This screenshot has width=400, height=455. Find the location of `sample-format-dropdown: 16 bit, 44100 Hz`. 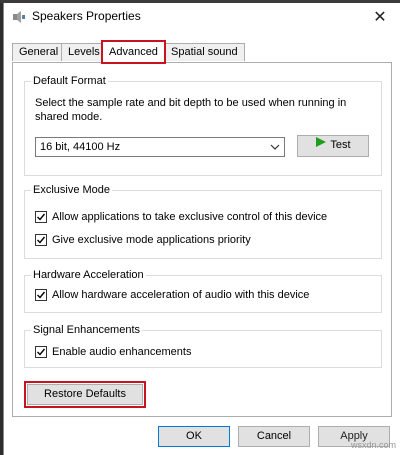

sample-format-dropdown: 16 bit, 44100 Hz is located at coordinates (160, 147).